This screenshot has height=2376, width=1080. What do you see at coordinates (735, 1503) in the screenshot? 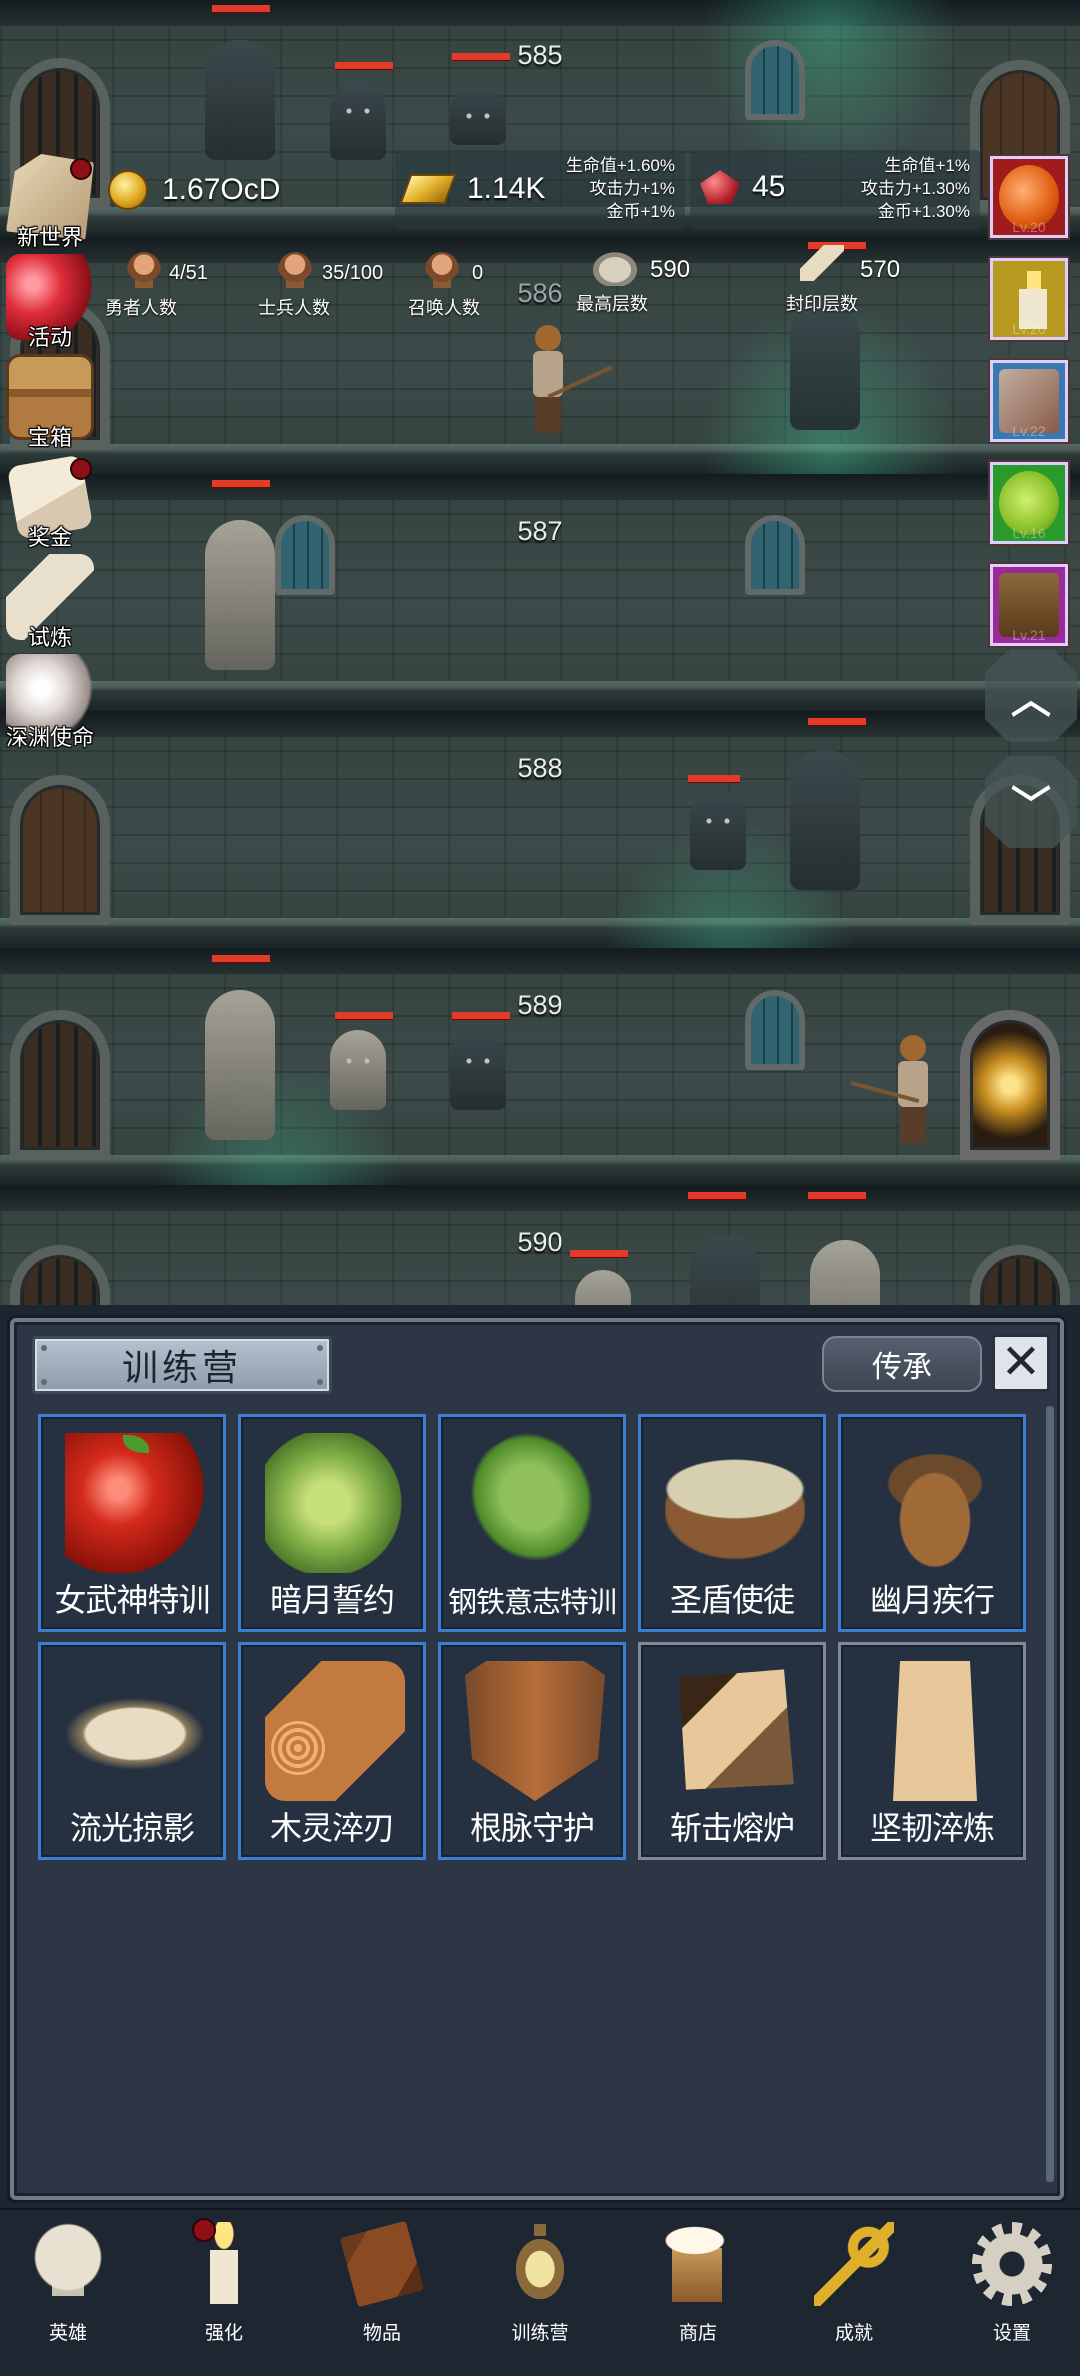
I see `porridge-bowl-icon` at bounding box center [735, 1503].